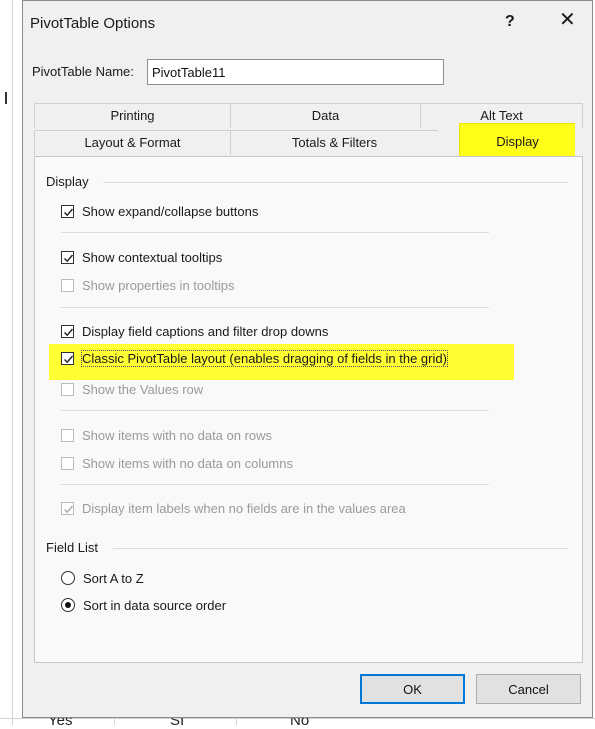 This screenshot has width=595, height=729. I want to click on ok-button: OK, so click(412, 689).